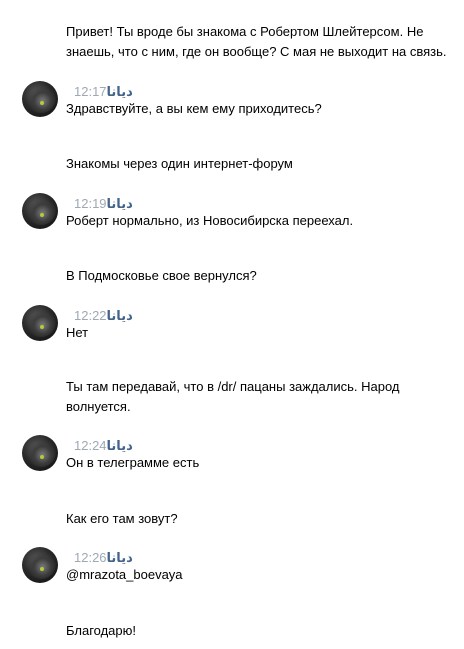 This screenshot has height=649, width=464. What do you see at coordinates (101, 630) in the screenshot?
I see `message-text: Благодарю!` at bounding box center [101, 630].